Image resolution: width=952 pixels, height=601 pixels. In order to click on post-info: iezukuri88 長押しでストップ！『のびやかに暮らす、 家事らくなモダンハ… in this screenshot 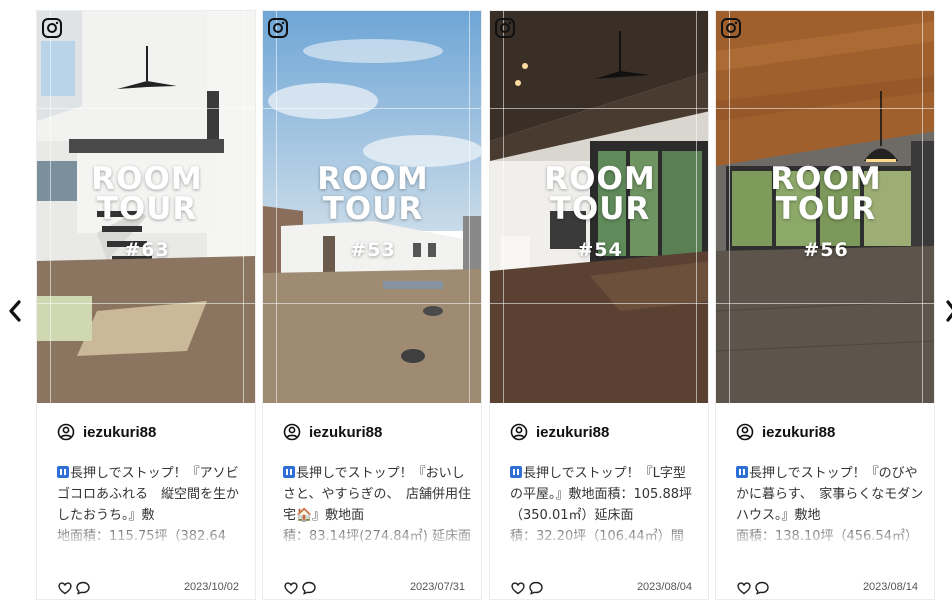, I will do `click(825, 501)`.